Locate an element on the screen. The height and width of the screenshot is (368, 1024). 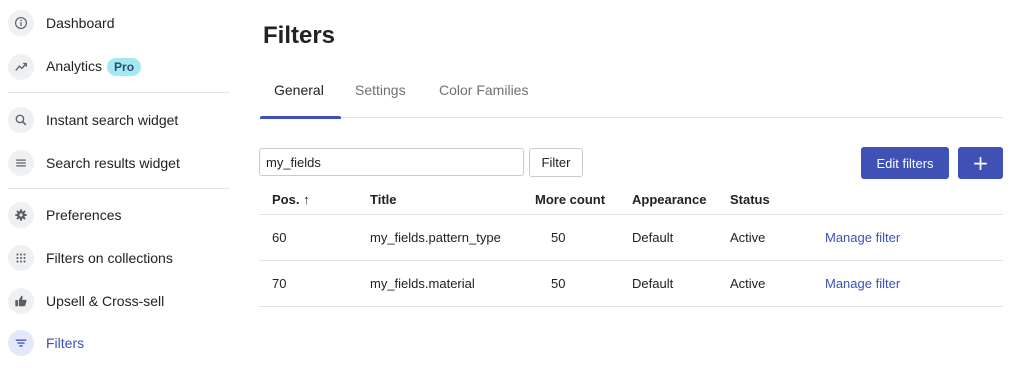
filter-icon is located at coordinates (21, 343).